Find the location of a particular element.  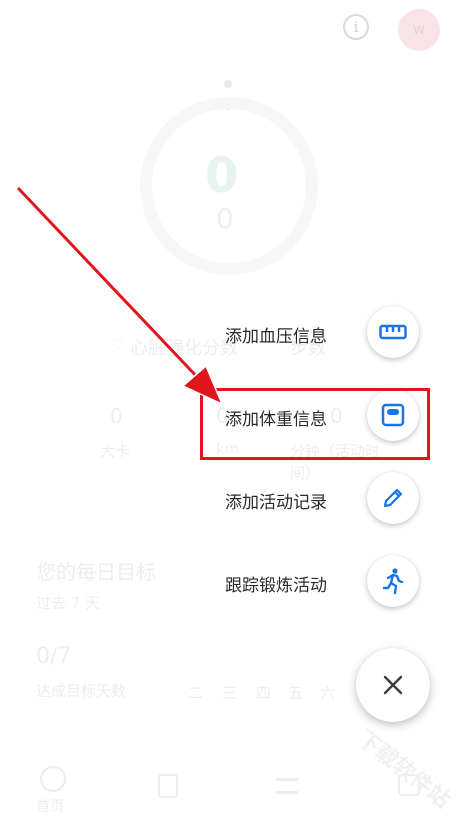

avatar: W is located at coordinates (419, 30).